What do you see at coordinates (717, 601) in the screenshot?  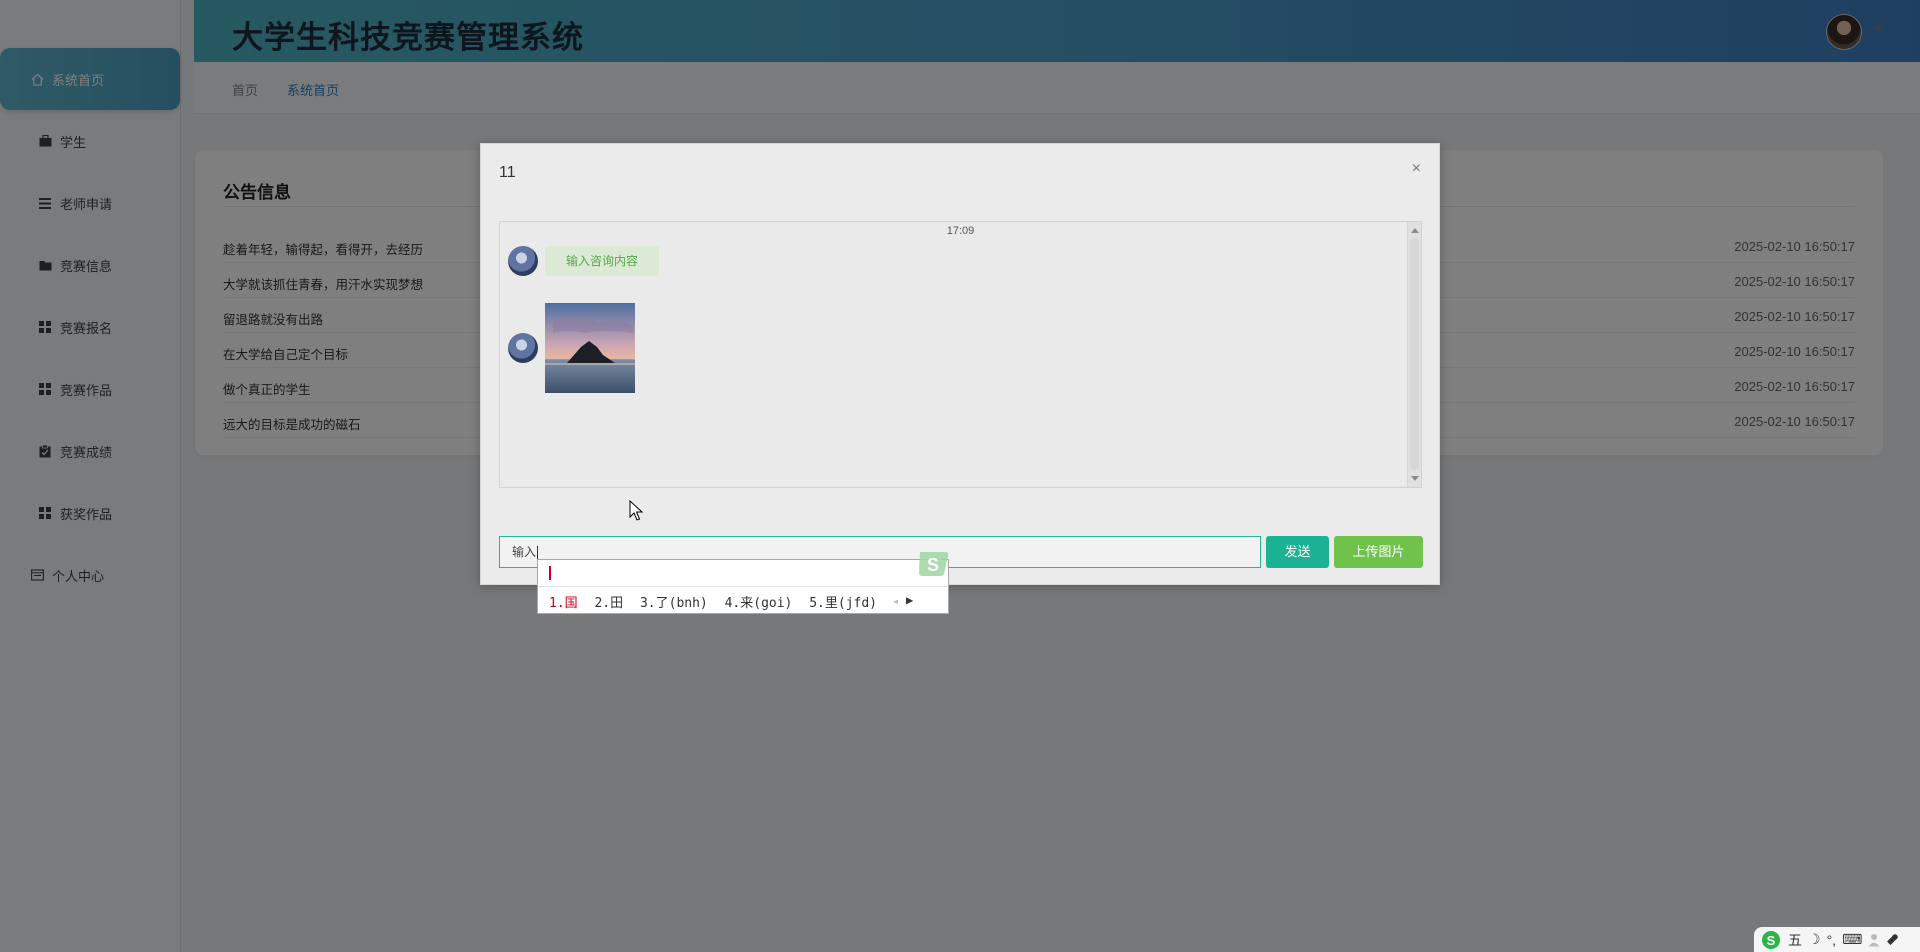 I see `ime-candidates: 1.国 2.田 3.了(bnh) 4.来(goi) 5.里(jfd)` at bounding box center [717, 601].